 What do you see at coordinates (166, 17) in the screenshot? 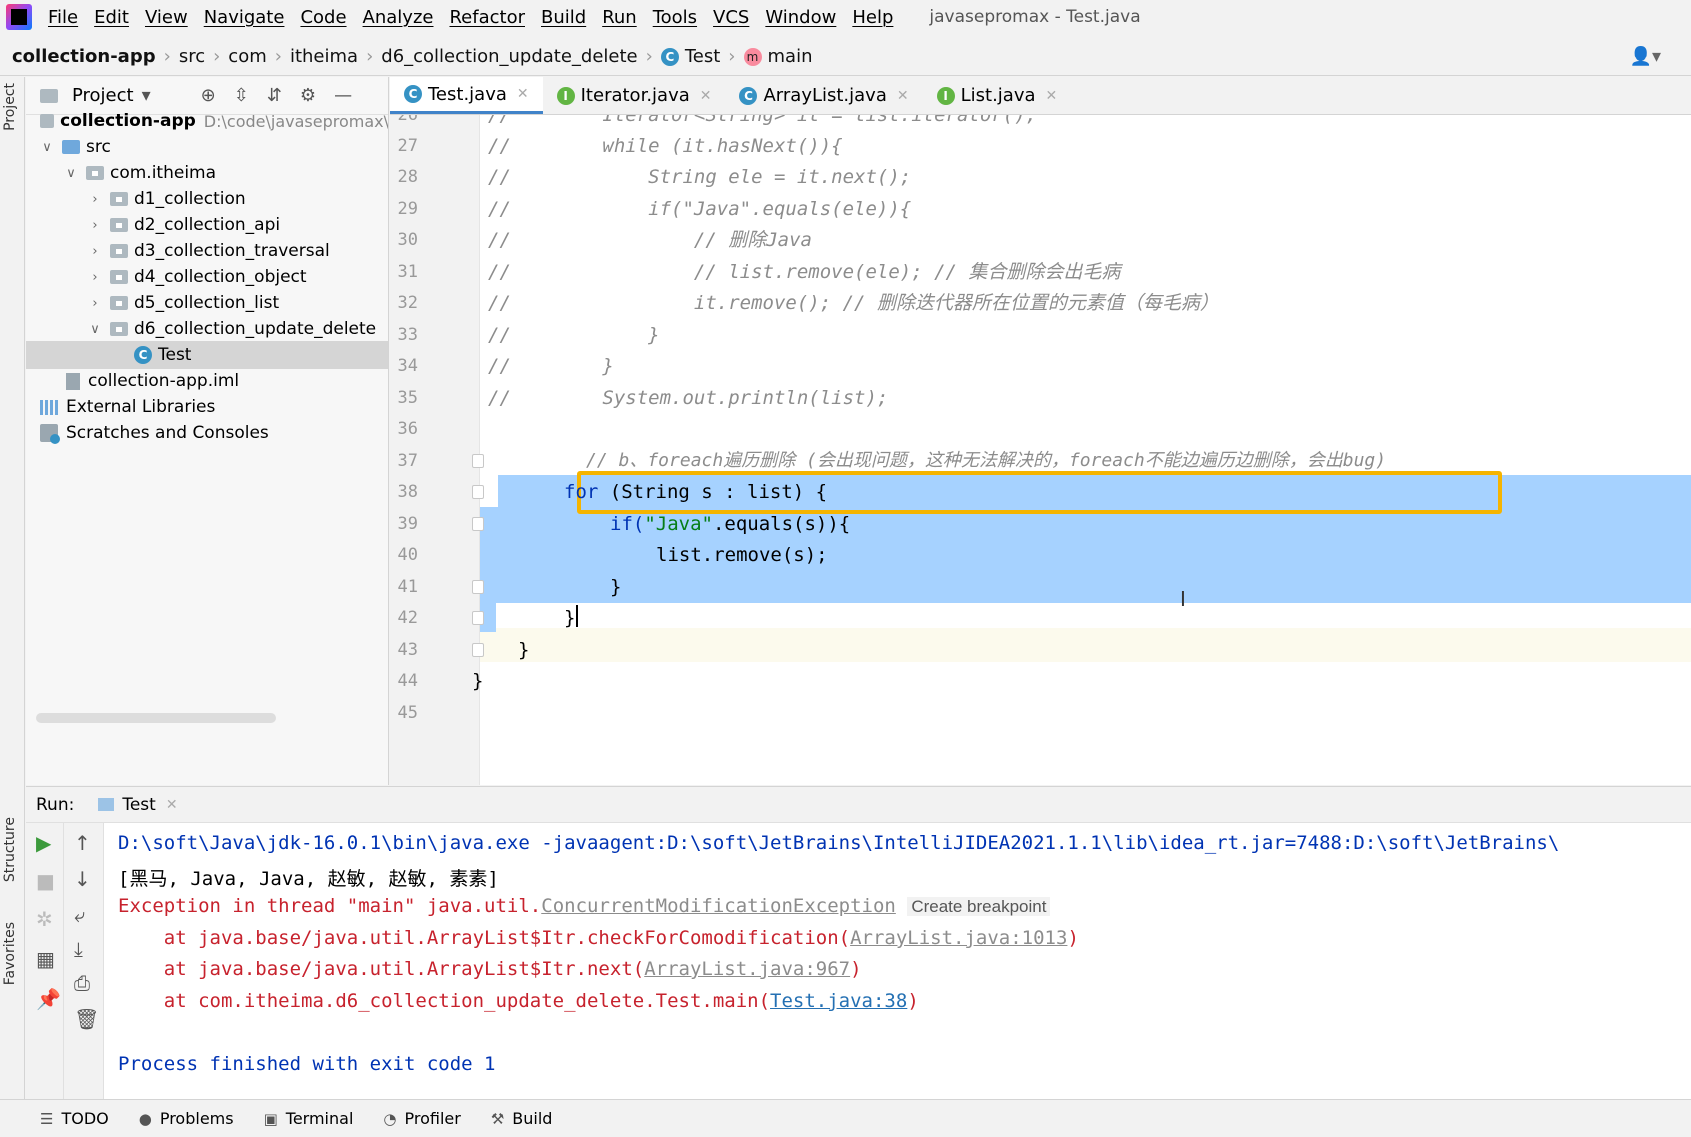
I see `menu-view: View` at bounding box center [166, 17].